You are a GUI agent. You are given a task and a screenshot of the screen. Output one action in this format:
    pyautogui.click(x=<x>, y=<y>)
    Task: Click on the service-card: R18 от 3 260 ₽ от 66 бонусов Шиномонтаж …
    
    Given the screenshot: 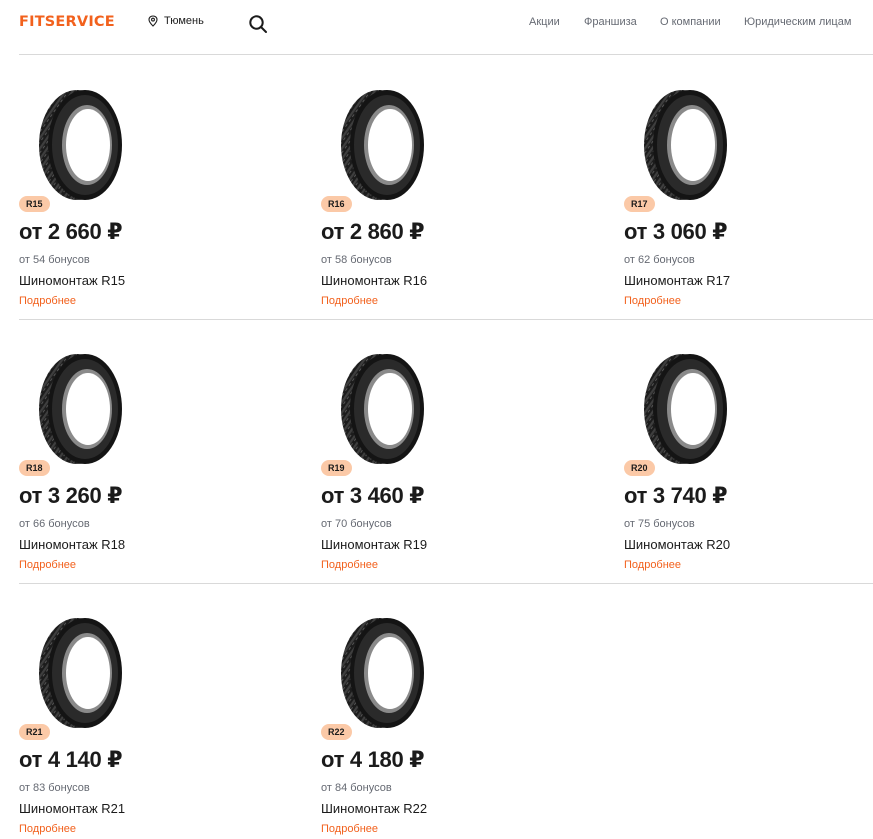 What is the action you would take?
    pyautogui.click(x=149, y=449)
    